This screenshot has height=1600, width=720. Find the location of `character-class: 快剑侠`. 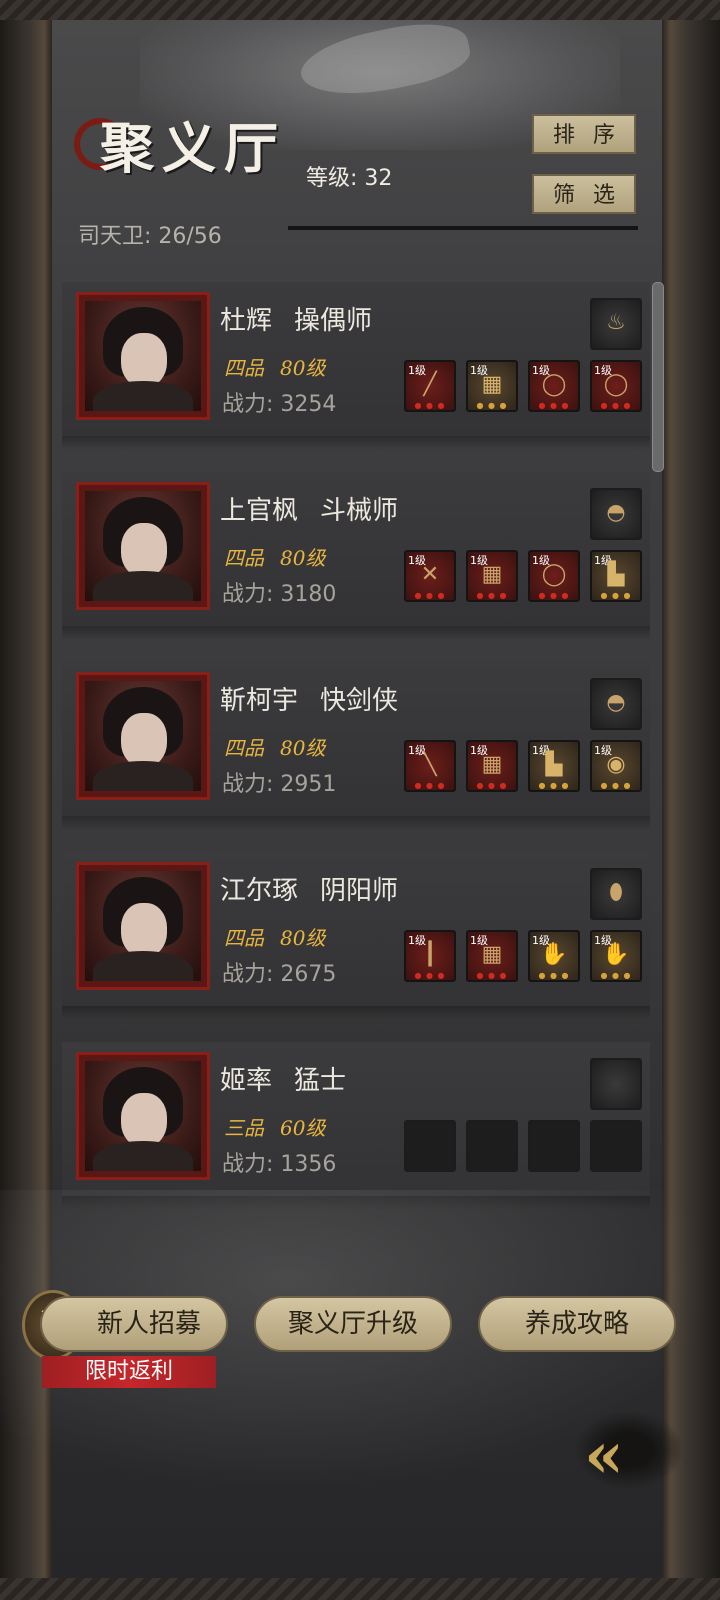

character-class: 快剑侠 is located at coordinates (359, 701).